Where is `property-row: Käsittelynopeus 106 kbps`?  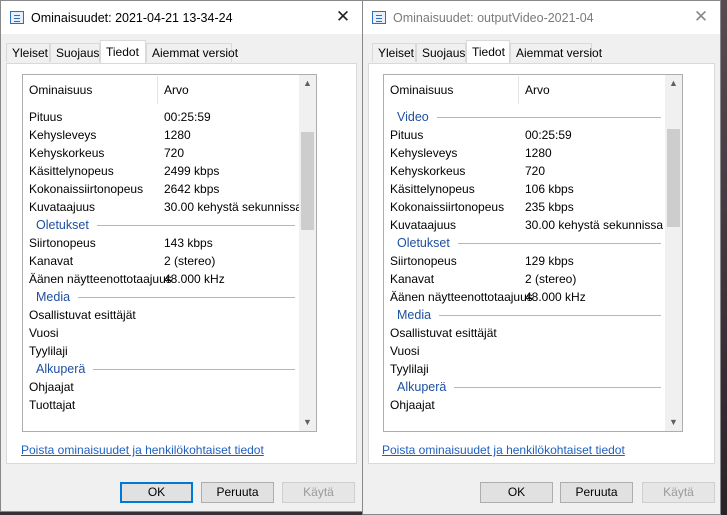 property-row: Käsittelynopeus 106 kbps is located at coordinates (524, 189).